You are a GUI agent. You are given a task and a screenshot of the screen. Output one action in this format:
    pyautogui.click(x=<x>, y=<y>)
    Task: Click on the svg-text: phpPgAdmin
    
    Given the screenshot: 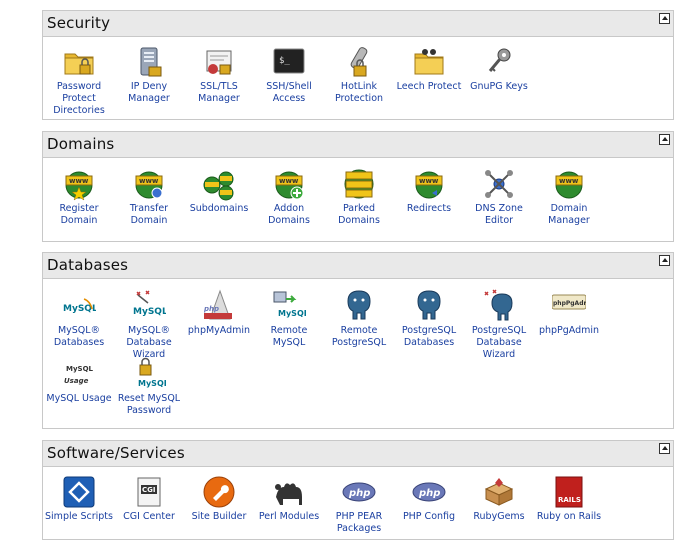 What is the action you would take?
    pyautogui.click(x=569, y=303)
    